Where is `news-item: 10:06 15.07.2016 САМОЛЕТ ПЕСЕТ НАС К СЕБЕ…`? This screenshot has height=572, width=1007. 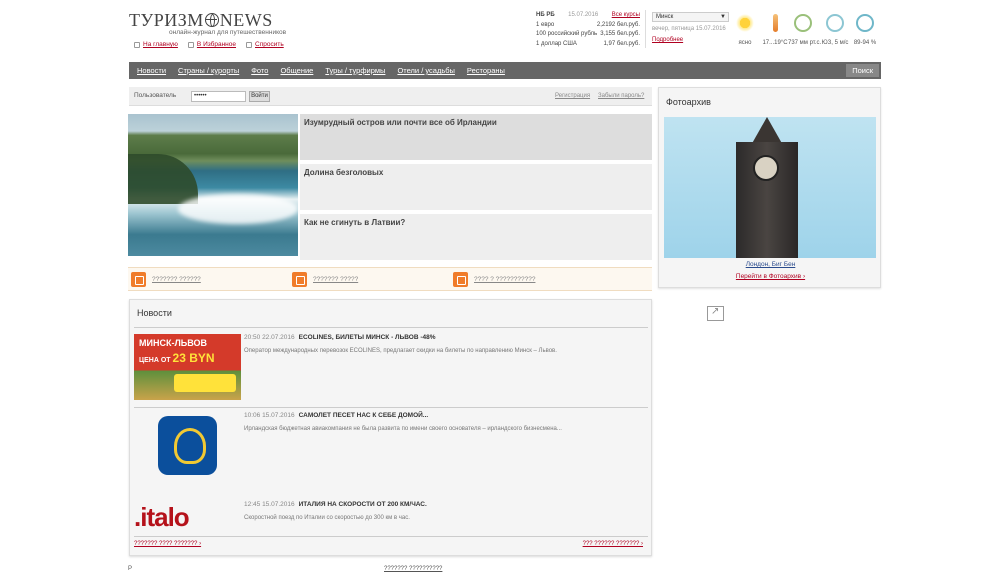
news-item: 10:06 15.07.2016 САМОЛЕТ ПЕСЕТ НАС К СЕБЕ… is located at coordinates (391, 450).